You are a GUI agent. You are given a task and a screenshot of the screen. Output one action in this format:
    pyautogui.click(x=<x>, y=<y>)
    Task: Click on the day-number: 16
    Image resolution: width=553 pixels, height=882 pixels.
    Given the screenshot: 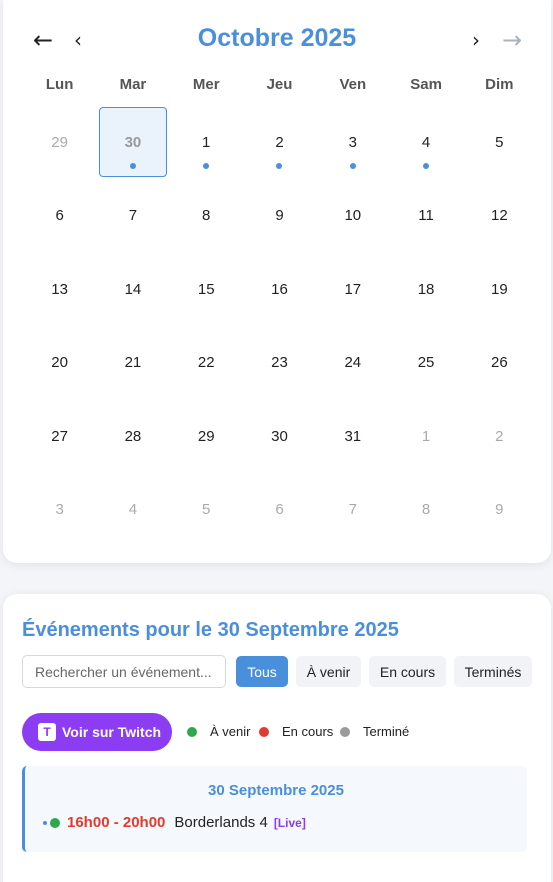 What is the action you would take?
    pyautogui.click(x=279, y=289)
    